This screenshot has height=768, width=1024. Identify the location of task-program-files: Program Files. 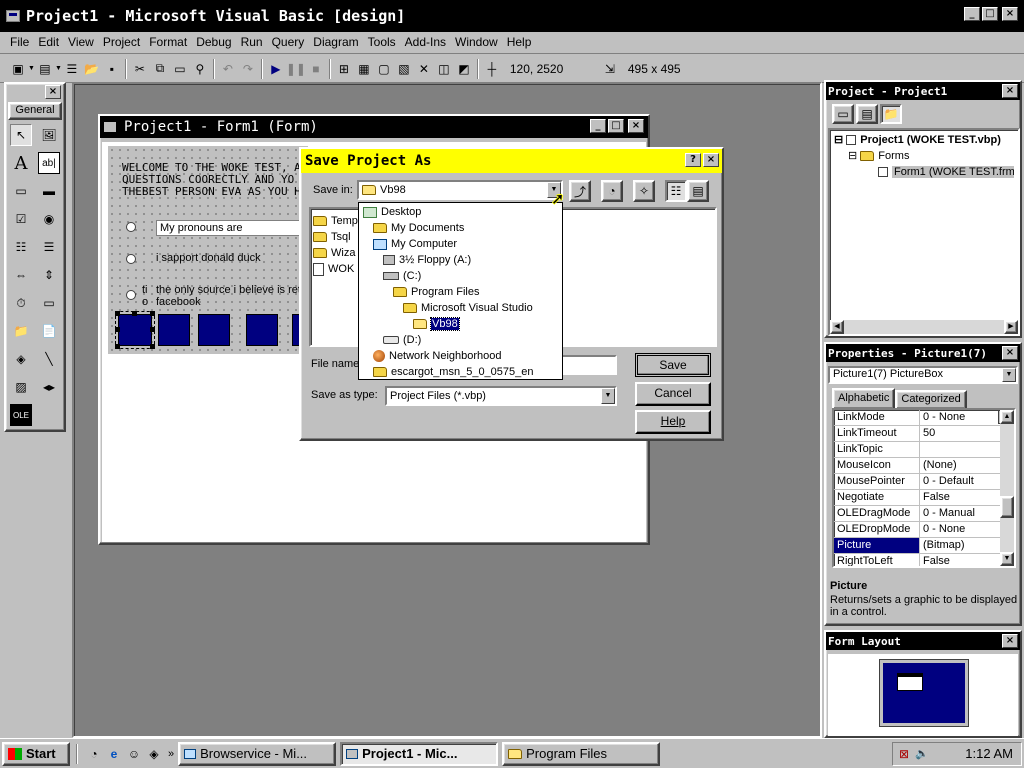
(581, 753).